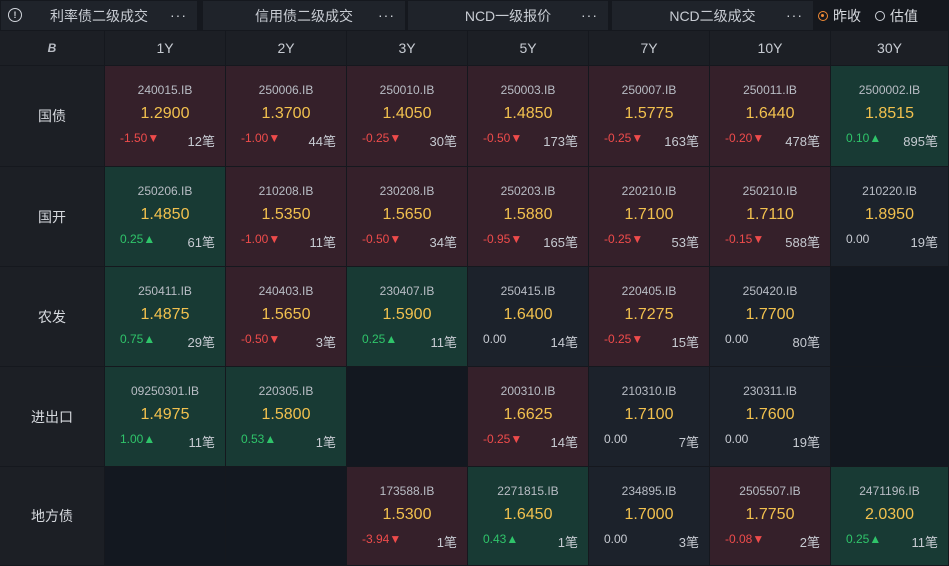 The width and height of the screenshot is (949, 566). I want to click on tab-rate-bond-trades: ! 利率债二级成交 ···, so click(99, 15).